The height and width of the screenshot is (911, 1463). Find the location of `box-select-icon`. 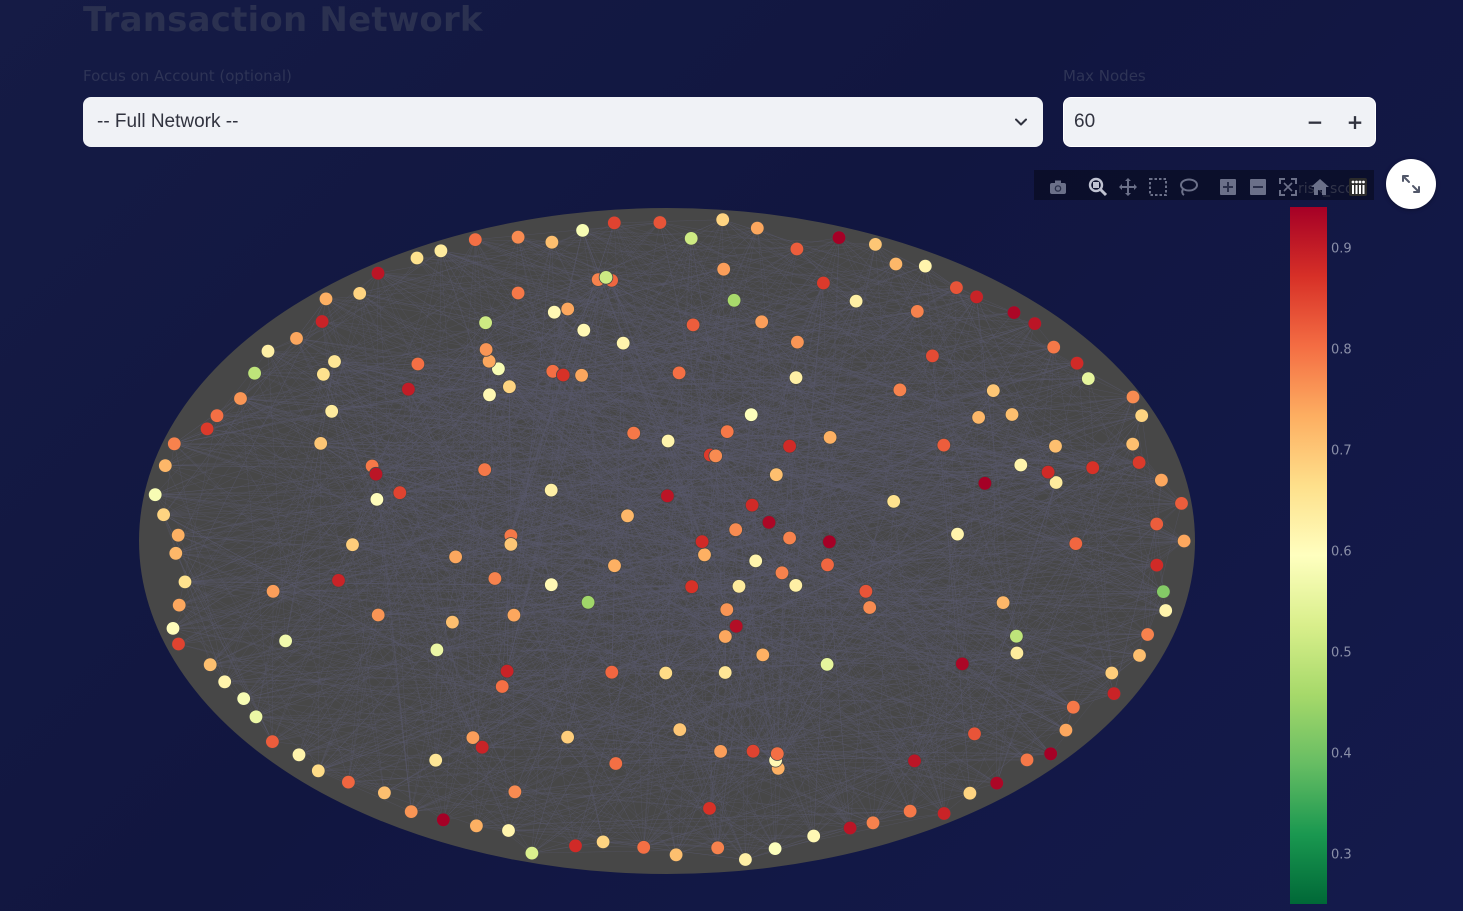

box-select-icon is located at coordinates (1158, 187).